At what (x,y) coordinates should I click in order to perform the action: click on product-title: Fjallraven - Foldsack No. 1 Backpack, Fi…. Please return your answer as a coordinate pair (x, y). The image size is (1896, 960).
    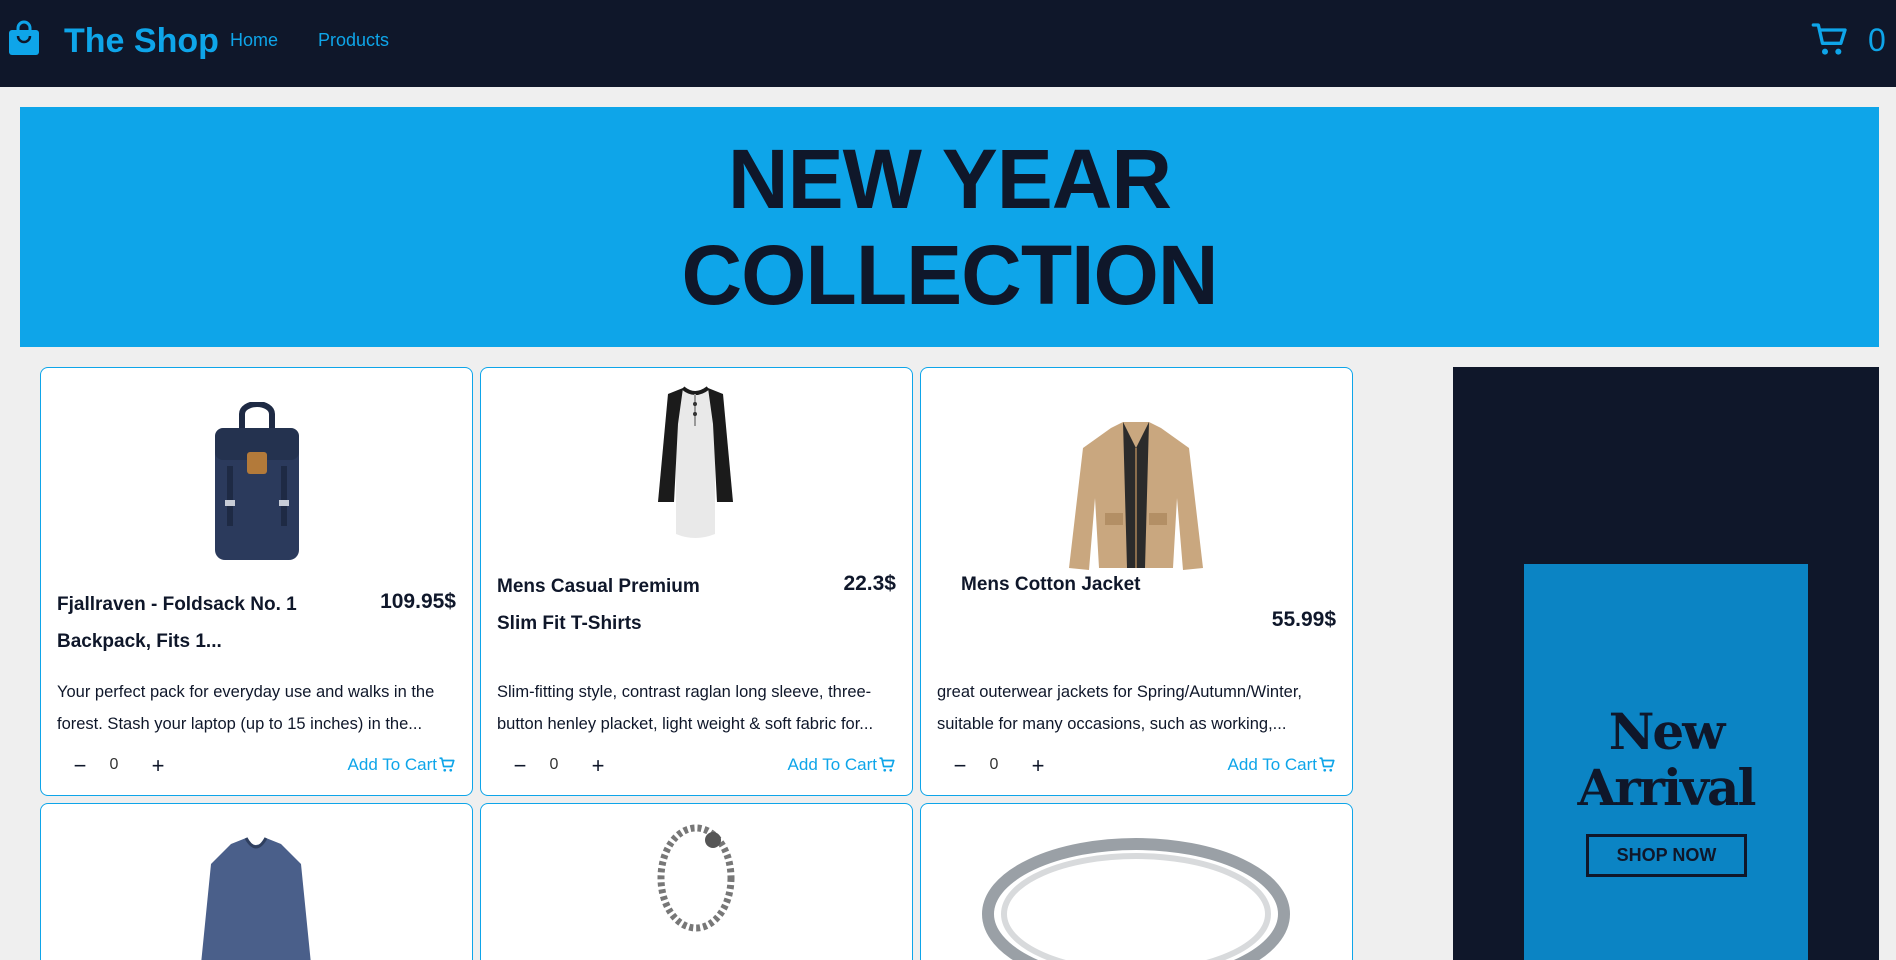
    Looking at the image, I should click on (179, 623).